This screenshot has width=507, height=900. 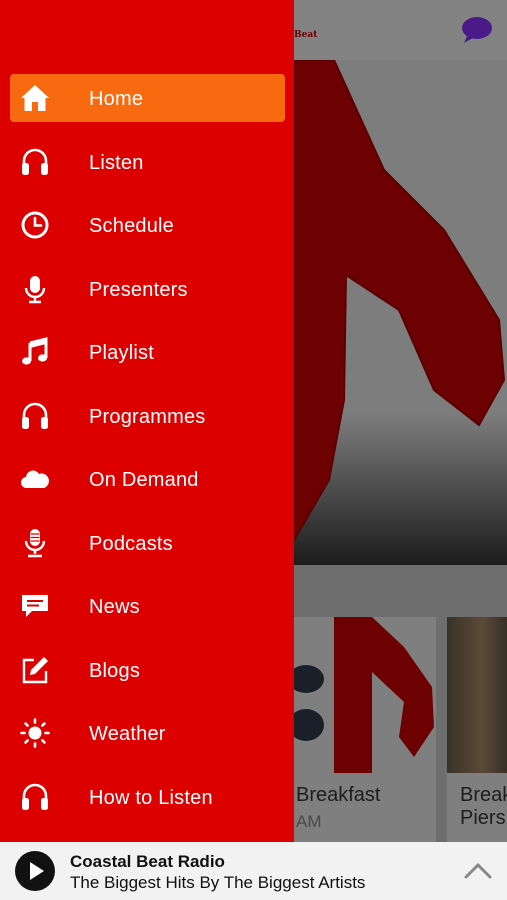 I want to click on menu-item-label: How to Listen, so click(x=151, y=797).